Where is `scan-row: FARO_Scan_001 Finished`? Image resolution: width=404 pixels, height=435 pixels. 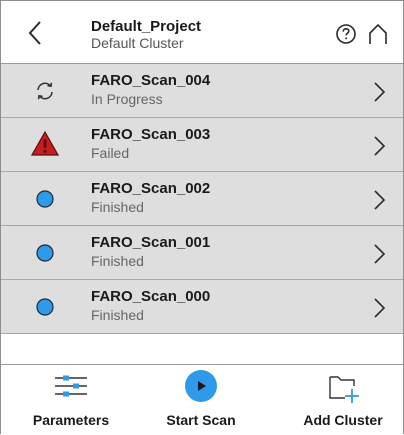
scan-row: FARO_Scan_001 Finished is located at coordinates (202, 253).